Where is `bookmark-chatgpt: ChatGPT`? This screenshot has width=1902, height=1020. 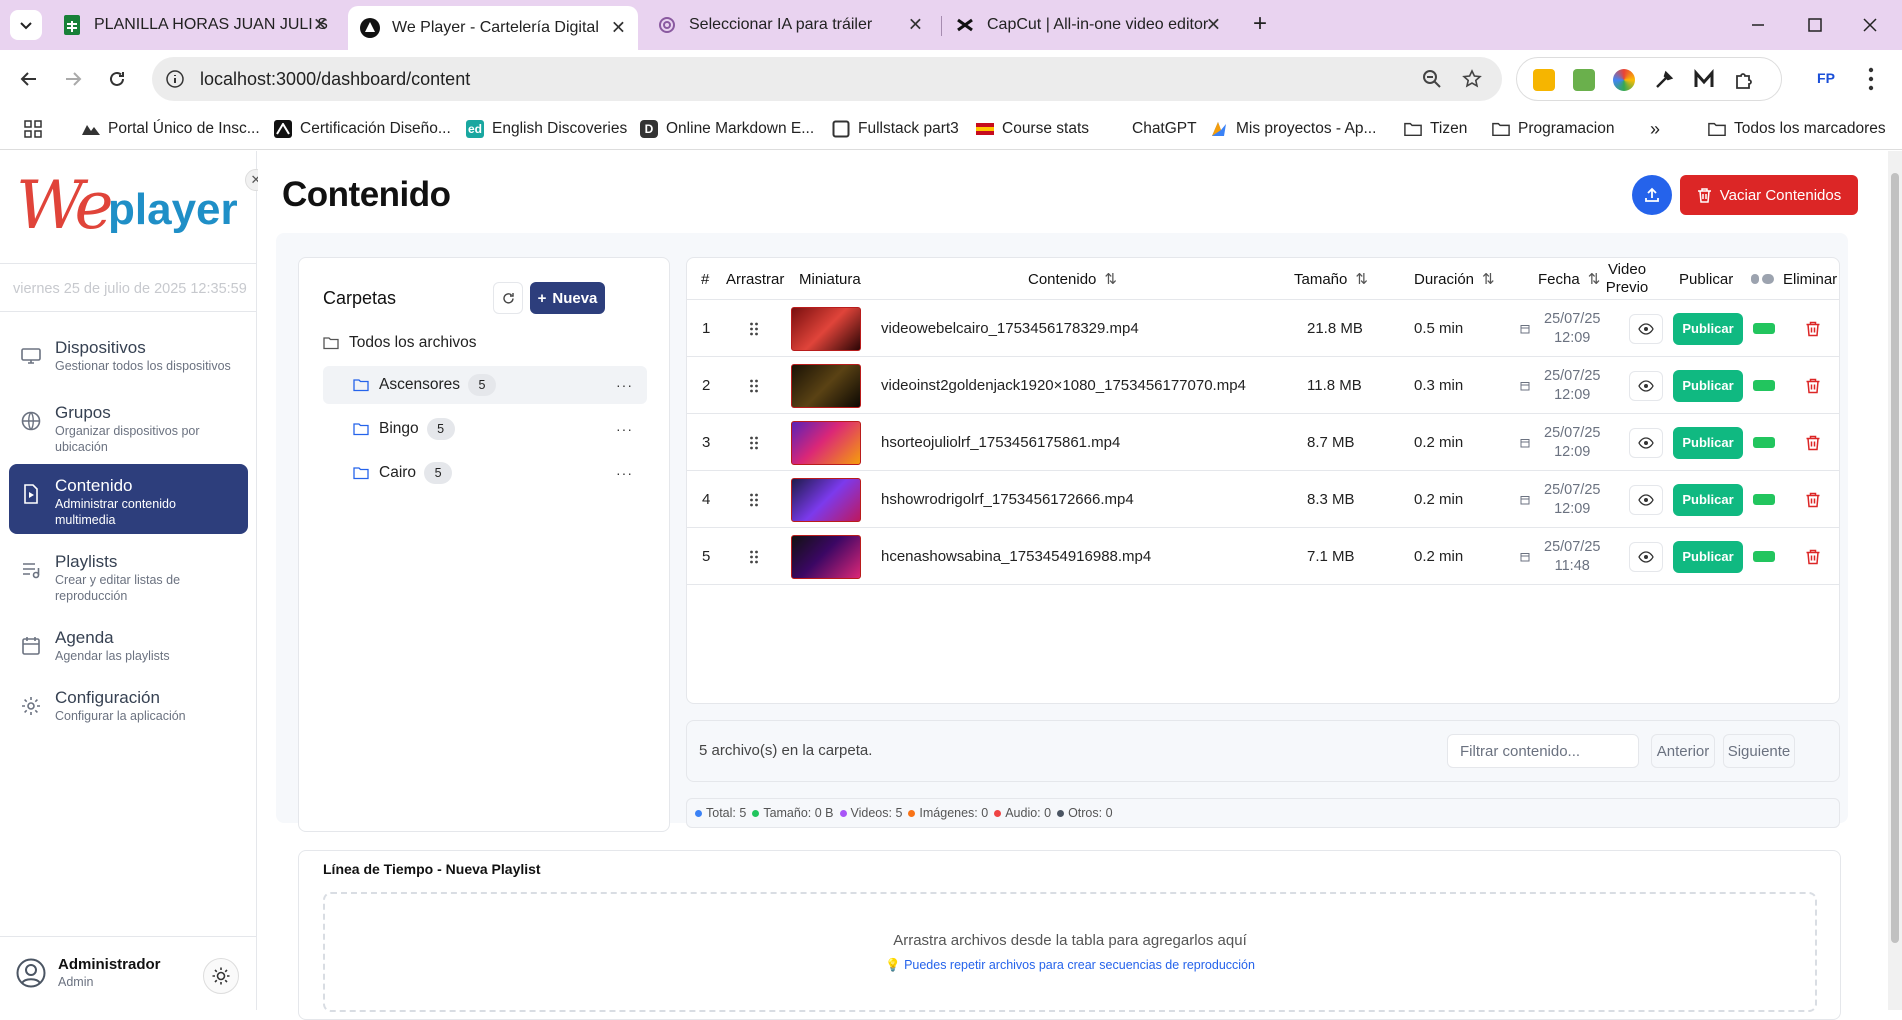
bookmark-chatgpt: ChatGPT is located at coordinates (1164, 129).